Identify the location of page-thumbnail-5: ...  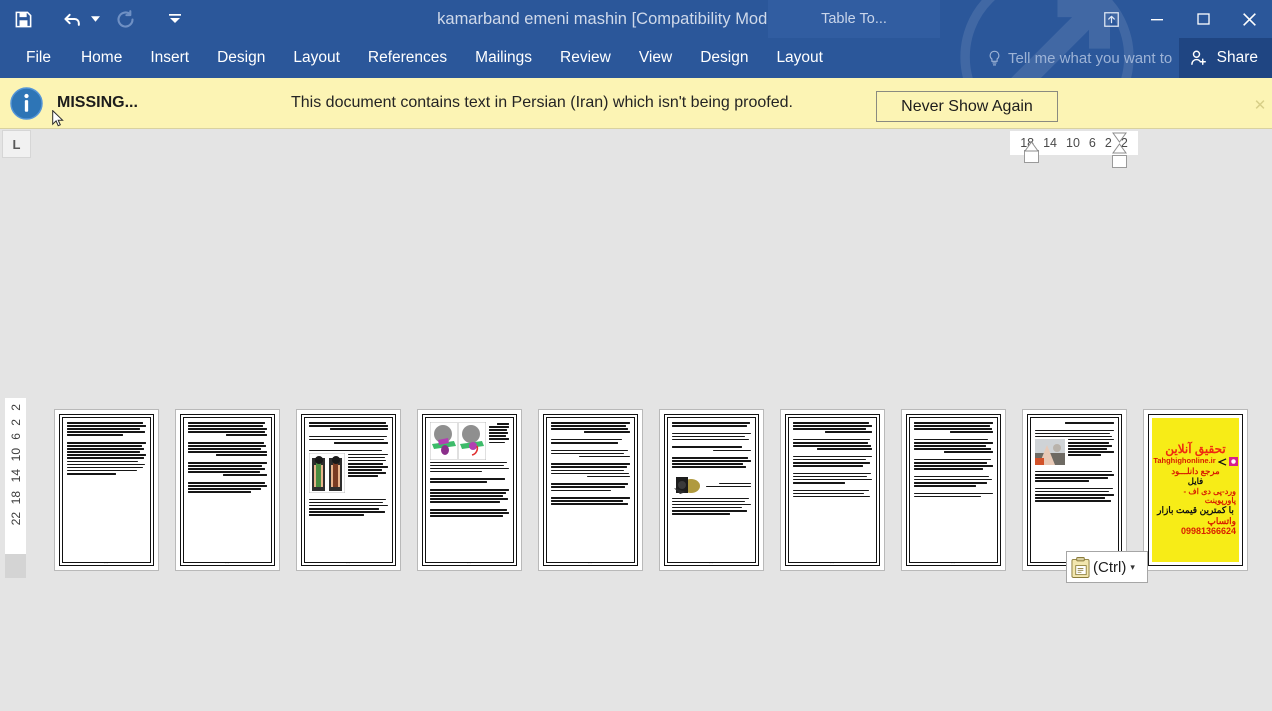
(590, 490).